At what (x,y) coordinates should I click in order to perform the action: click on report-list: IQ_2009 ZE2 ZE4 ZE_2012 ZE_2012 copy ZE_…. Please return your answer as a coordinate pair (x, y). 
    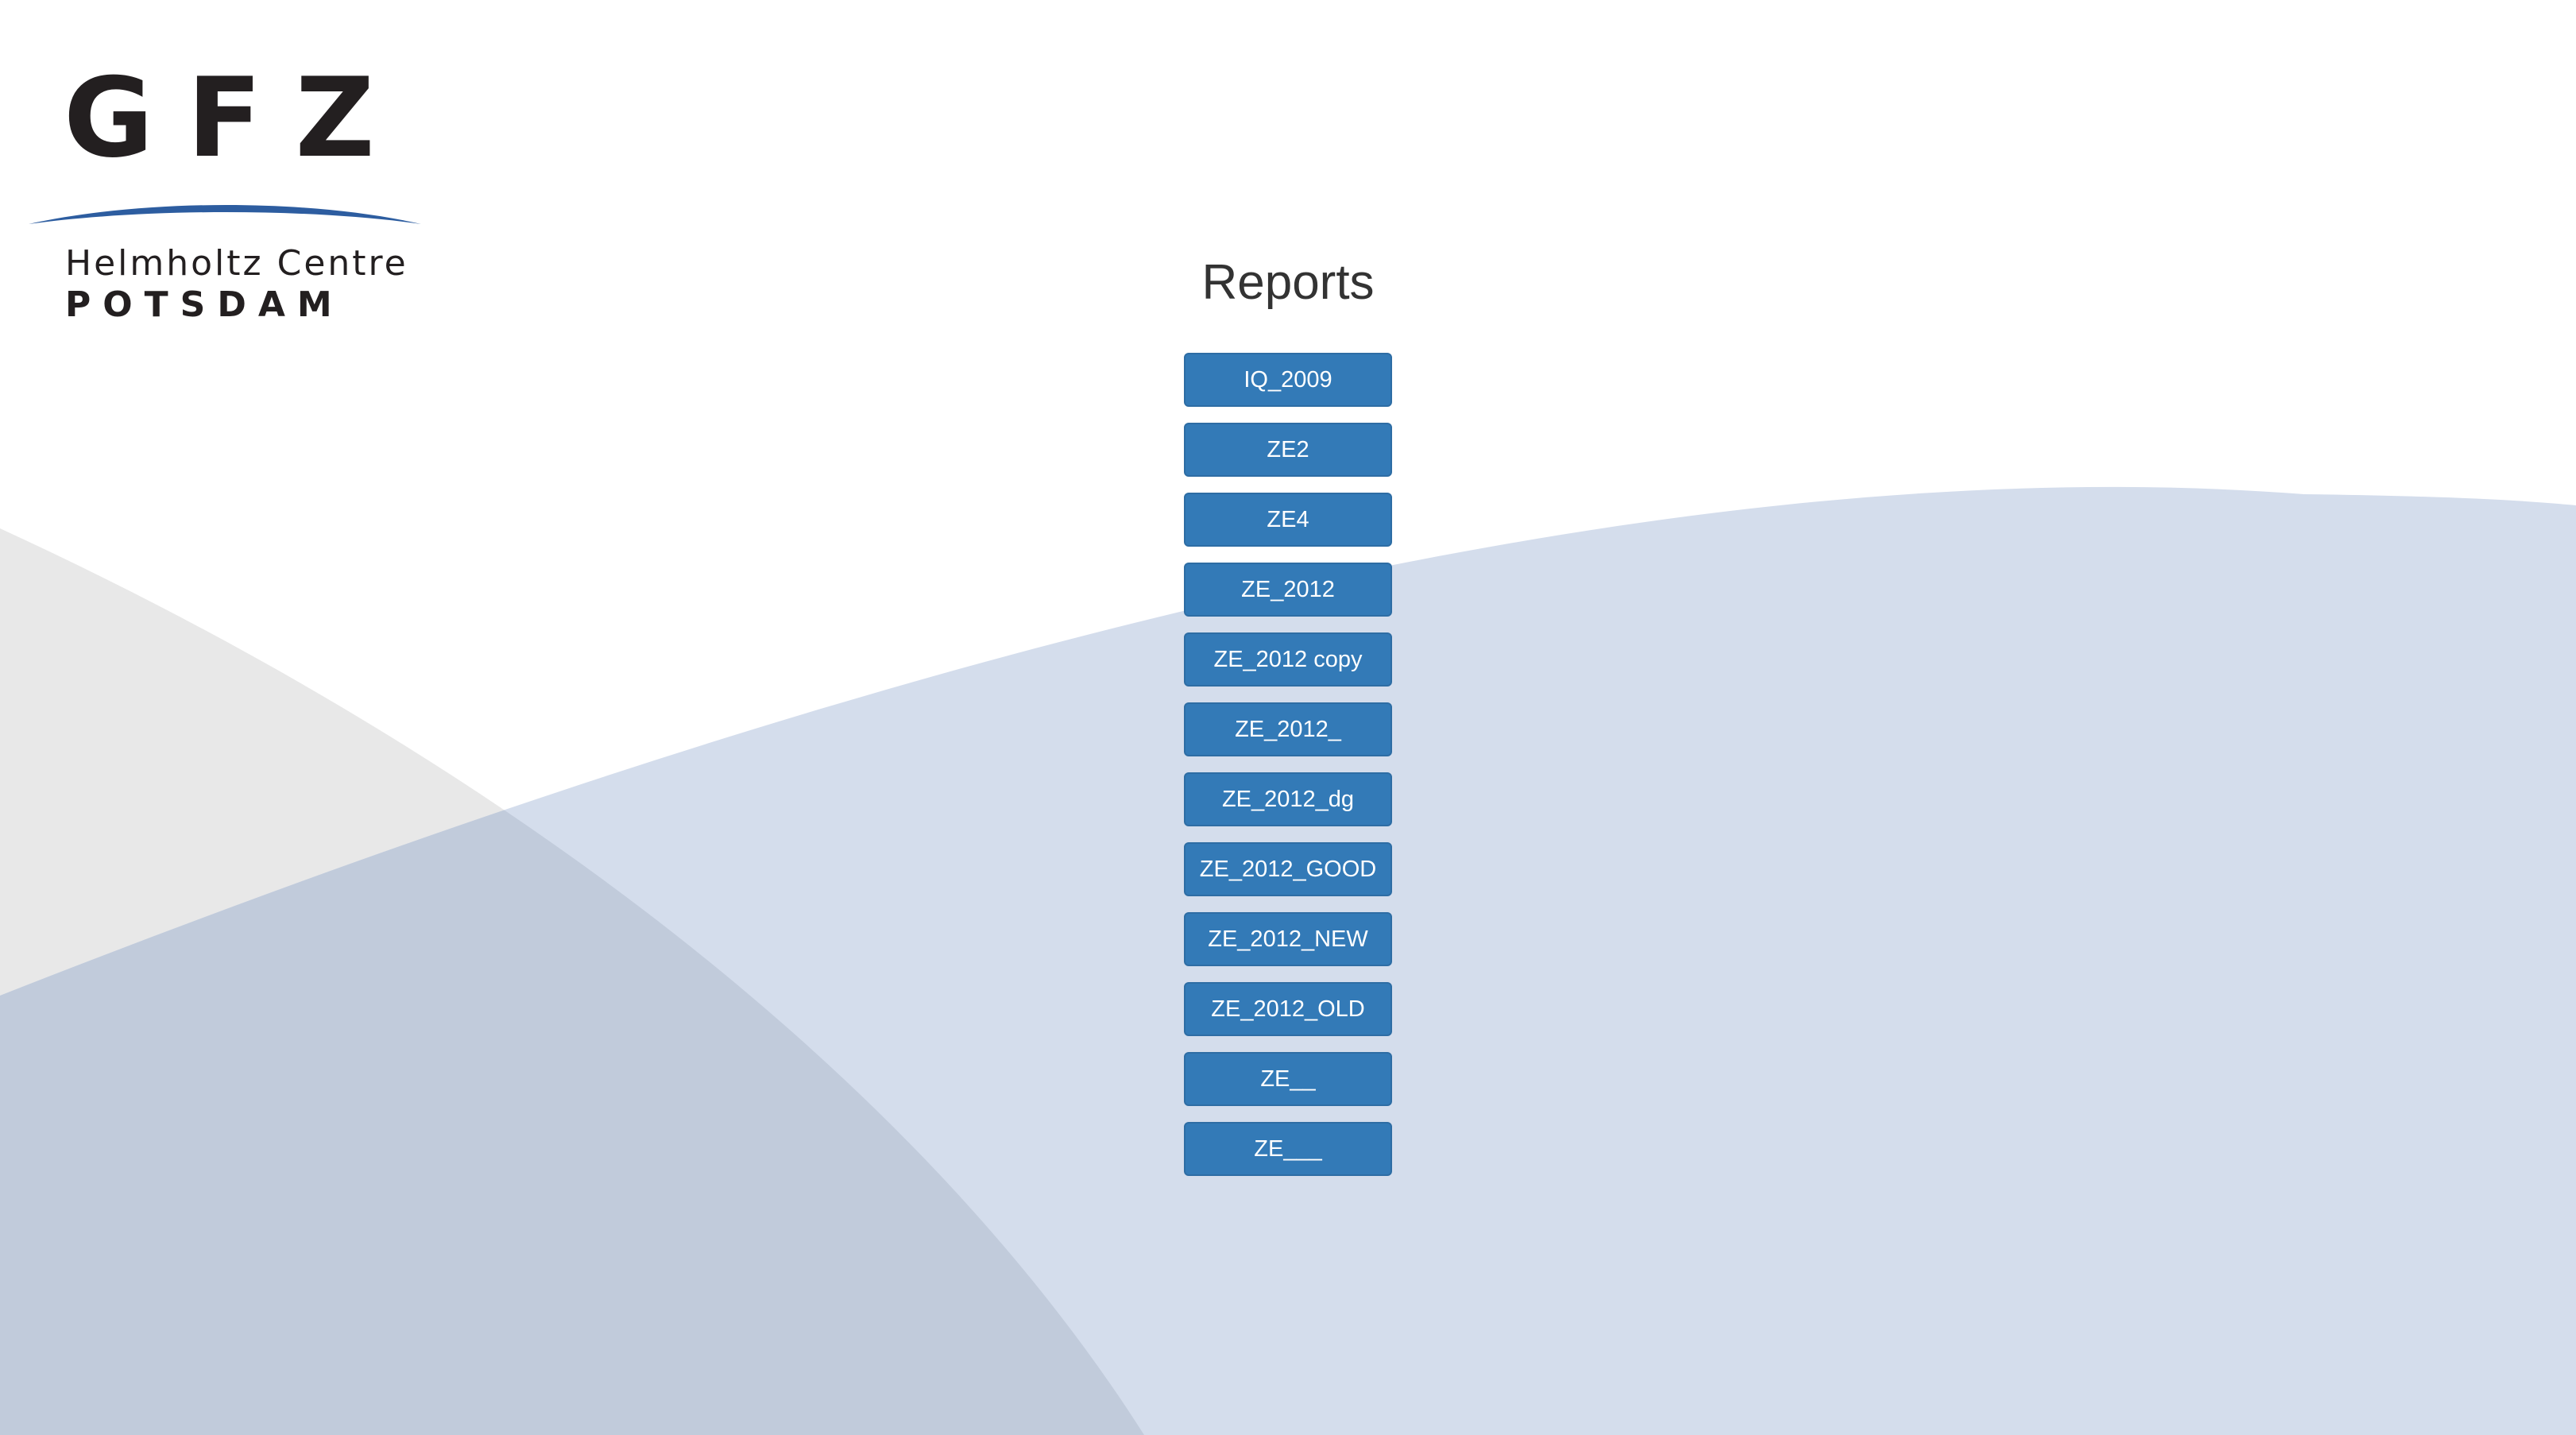
    Looking at the image, I should click on (1288, 772).